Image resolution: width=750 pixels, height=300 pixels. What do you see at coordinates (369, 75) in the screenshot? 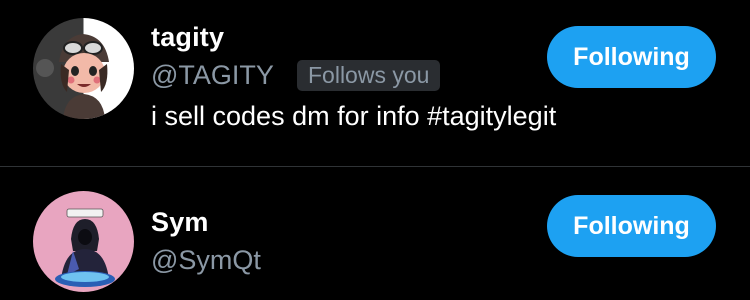
I see `follows-you-badge: Follows you` at bounding box center [369, 75].